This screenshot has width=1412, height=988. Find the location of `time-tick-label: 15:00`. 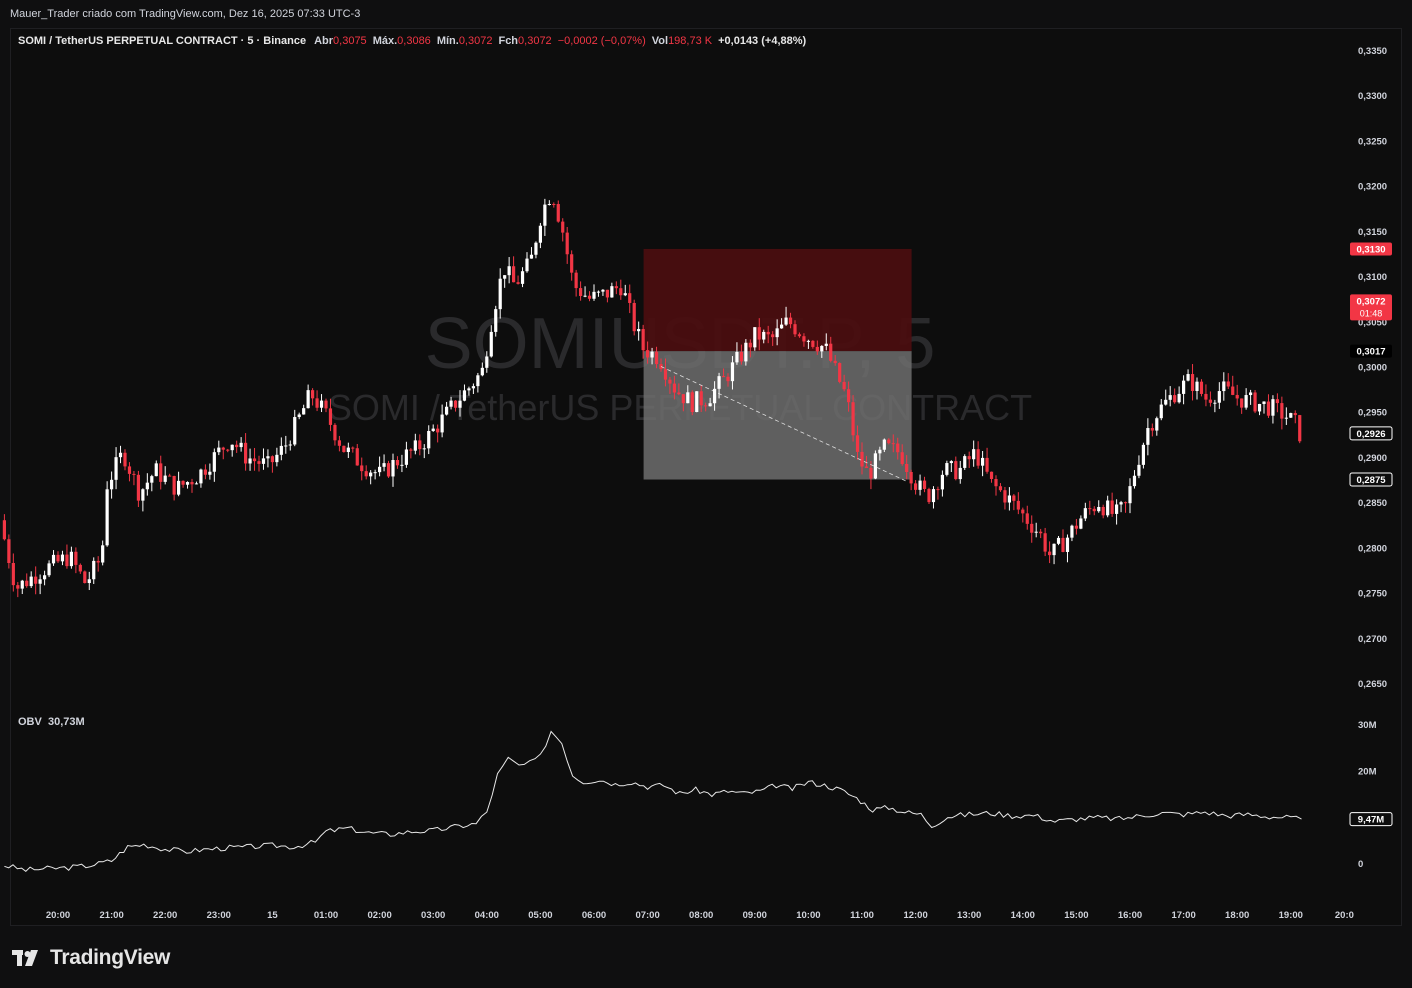

time-tick-label: 15:00 is located at coordinates (1076, 915).